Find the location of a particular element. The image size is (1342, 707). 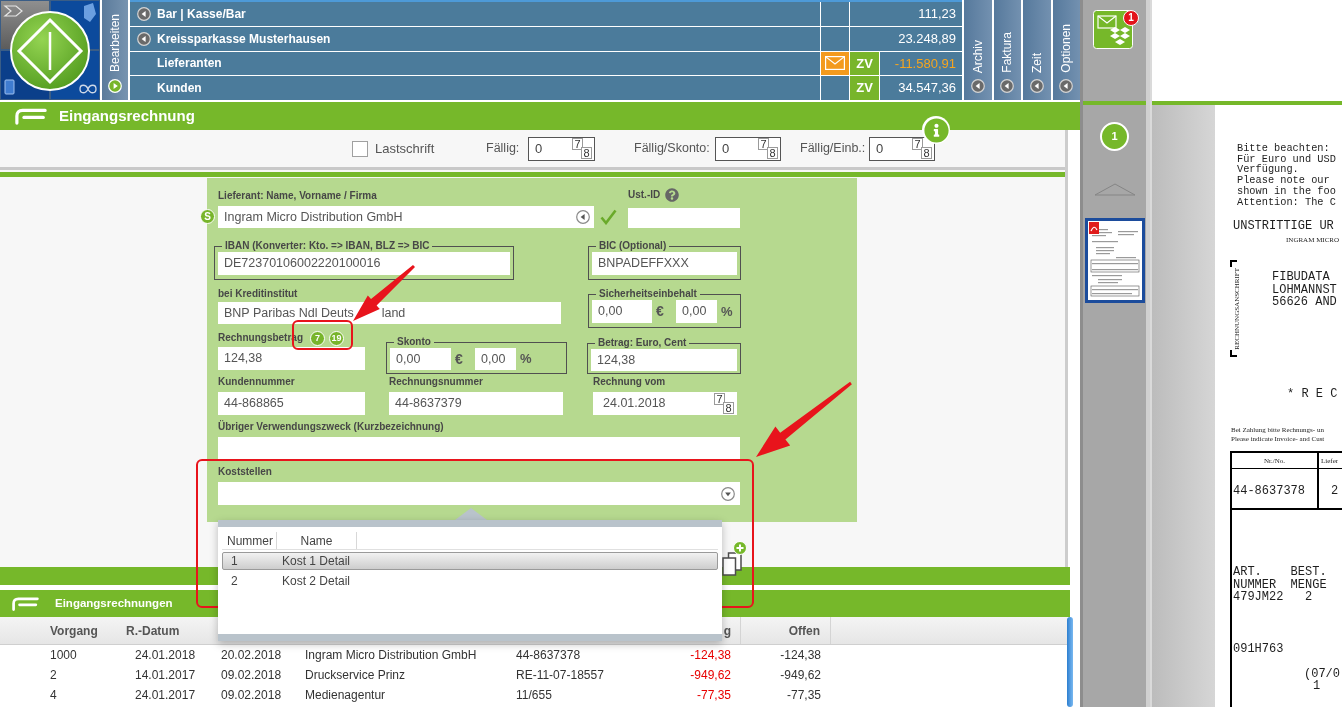

document-text: Attention: The C is located at coordinates (1286, 202).